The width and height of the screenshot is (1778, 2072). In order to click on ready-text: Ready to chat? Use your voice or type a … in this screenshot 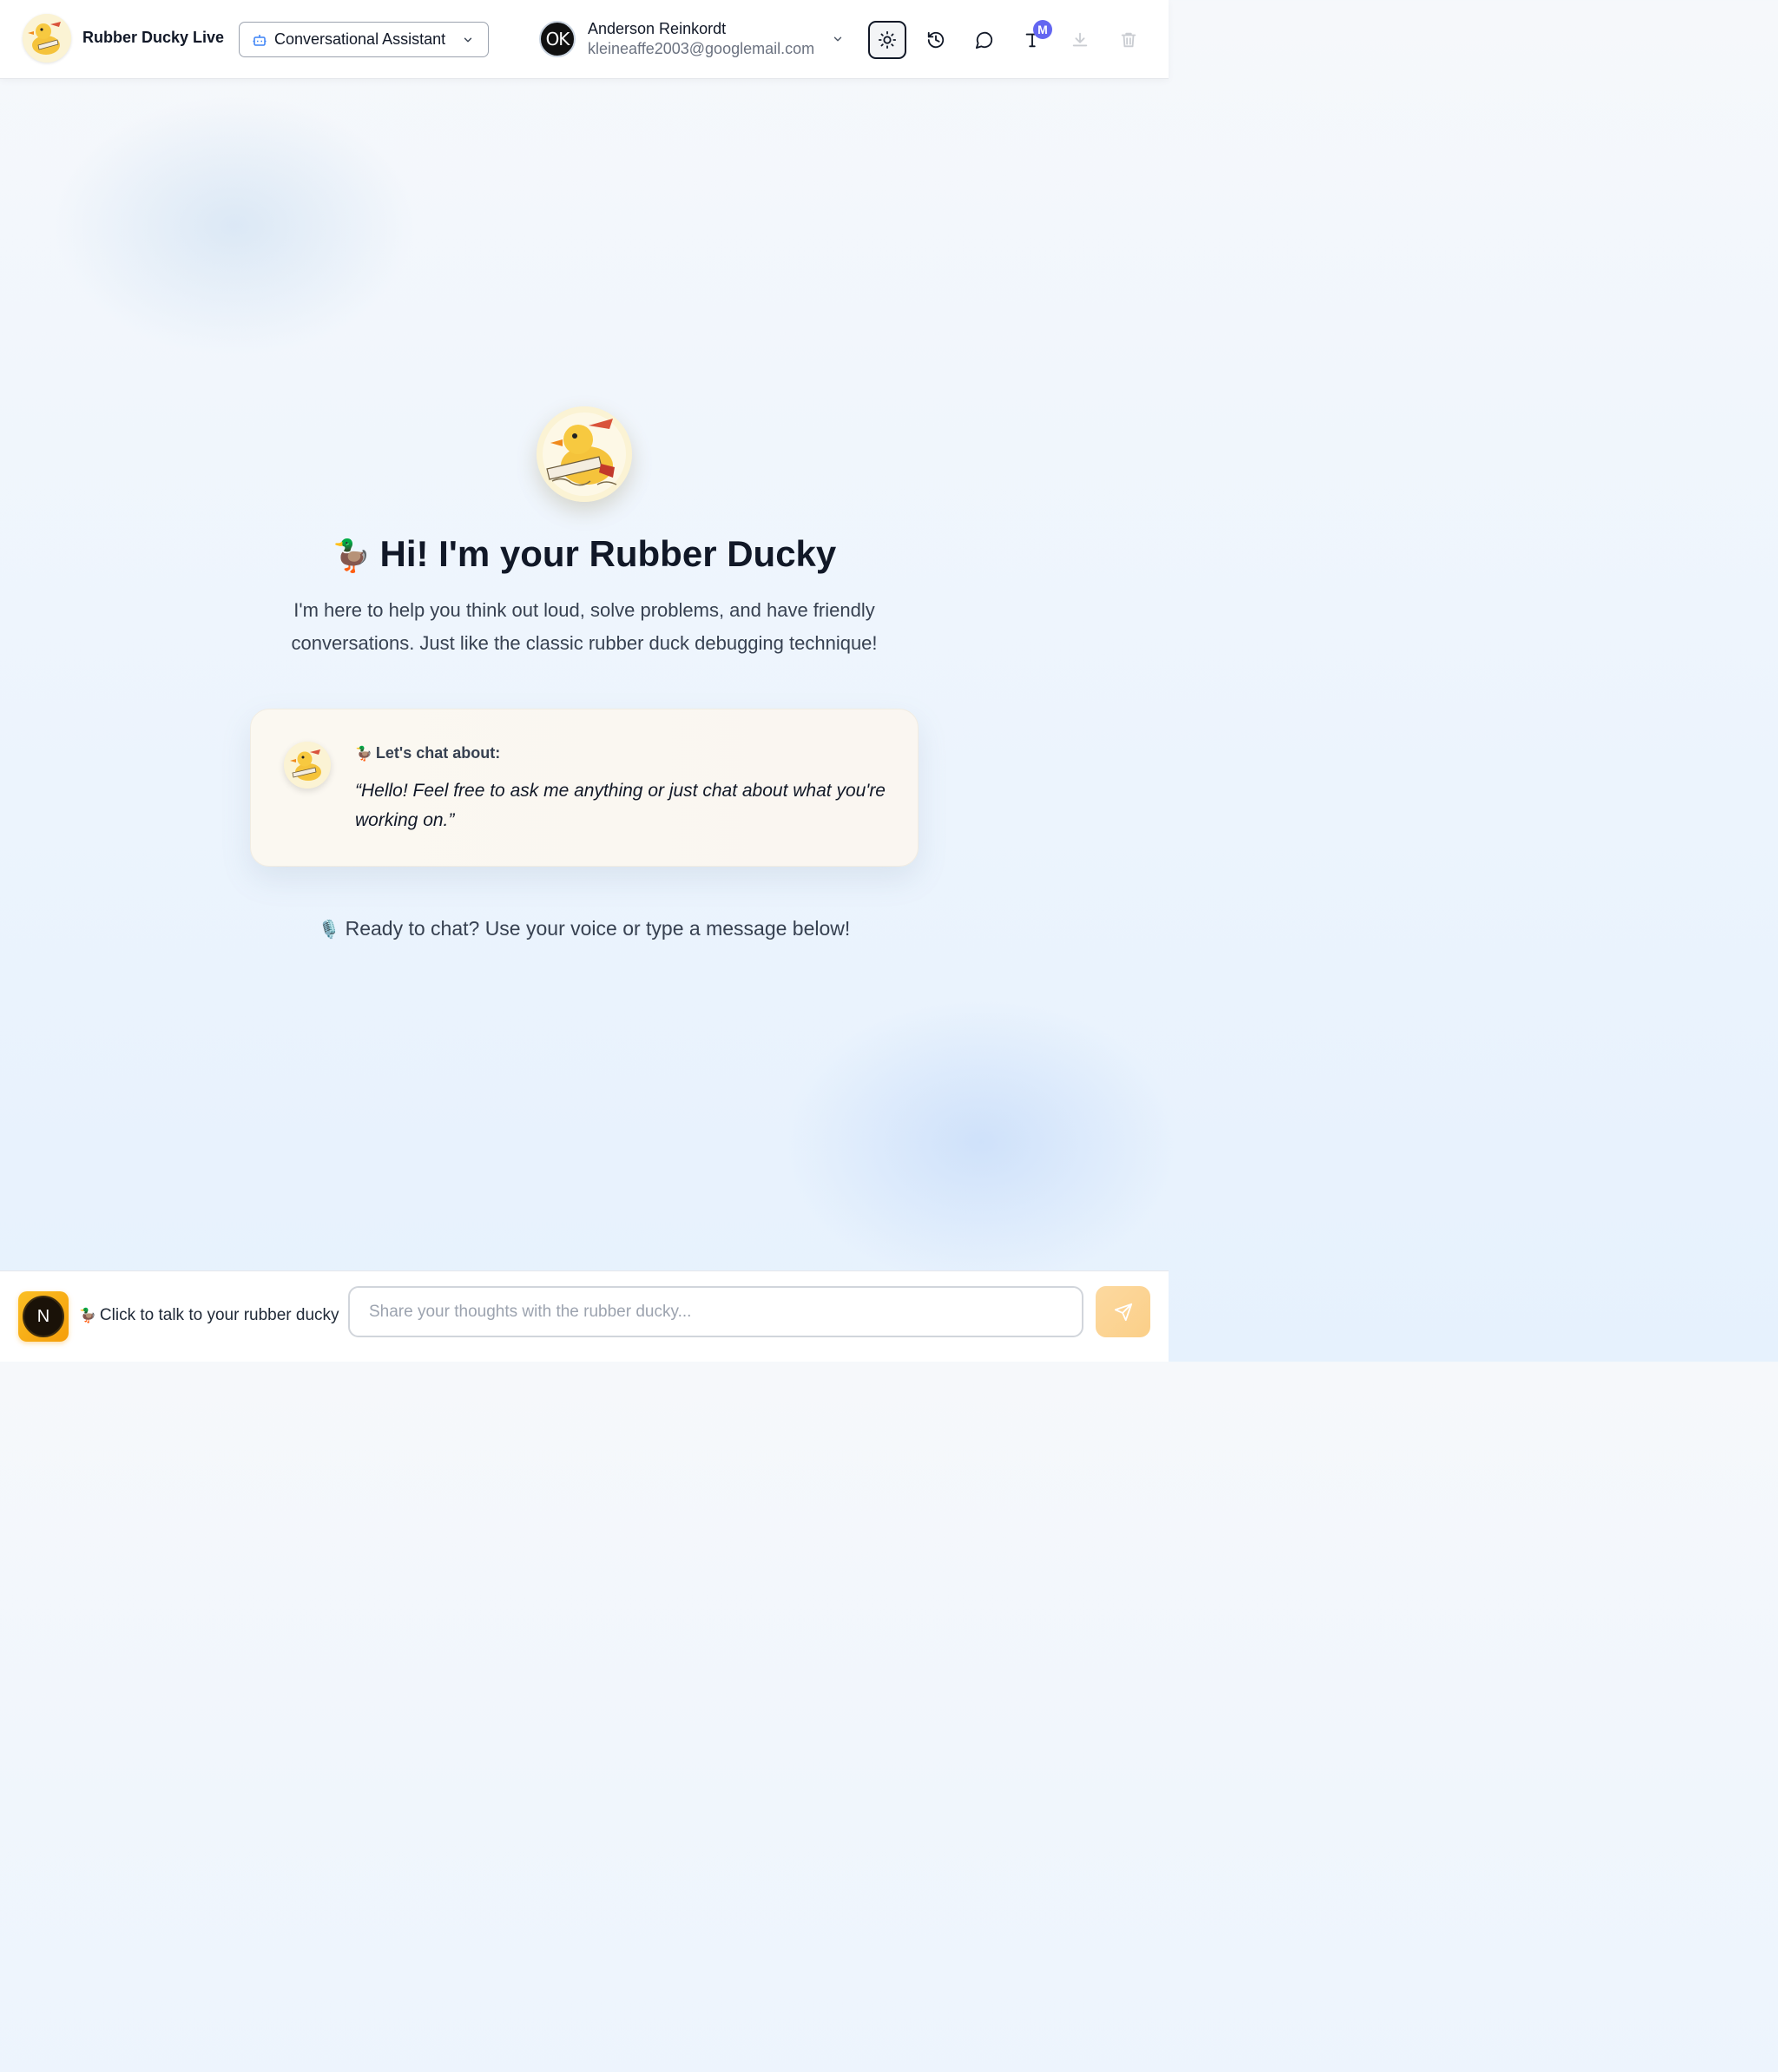, I will do `click(598, 929)`.